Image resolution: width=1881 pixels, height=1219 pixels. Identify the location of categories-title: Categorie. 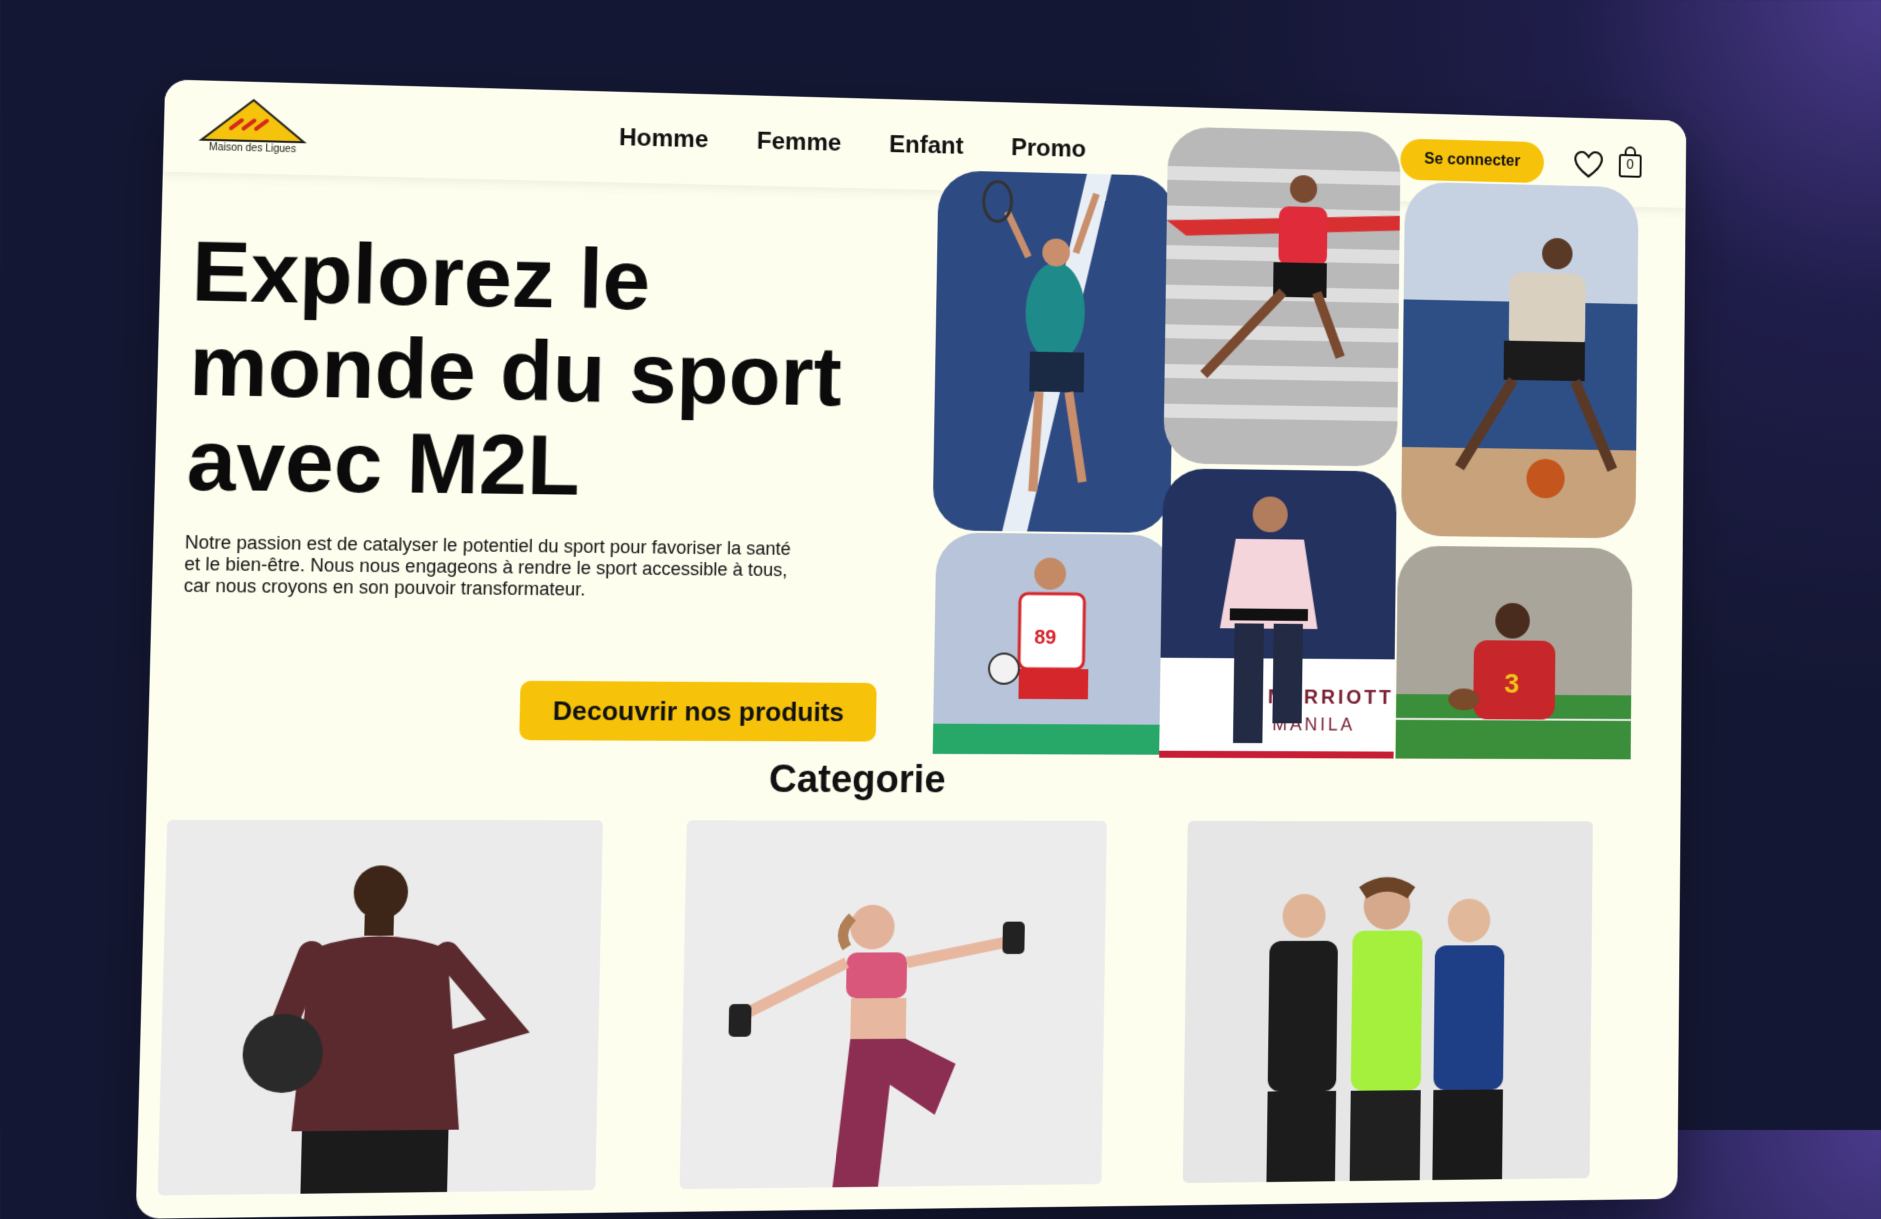
(857, 780).